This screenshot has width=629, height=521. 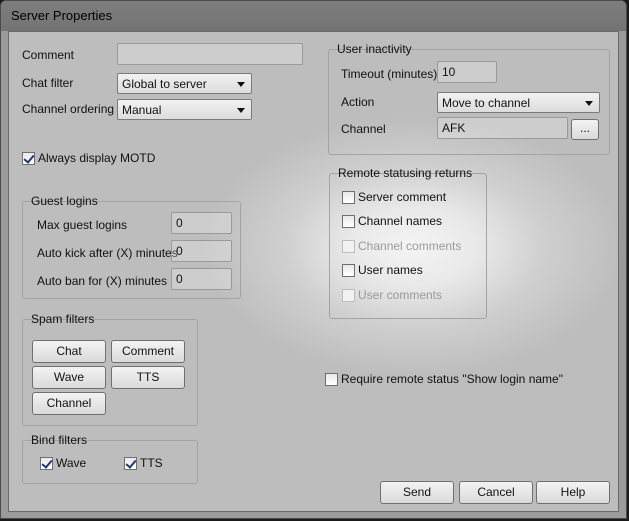 I want to click on bind-tts-label: TTS, so click(x=151, y=463).